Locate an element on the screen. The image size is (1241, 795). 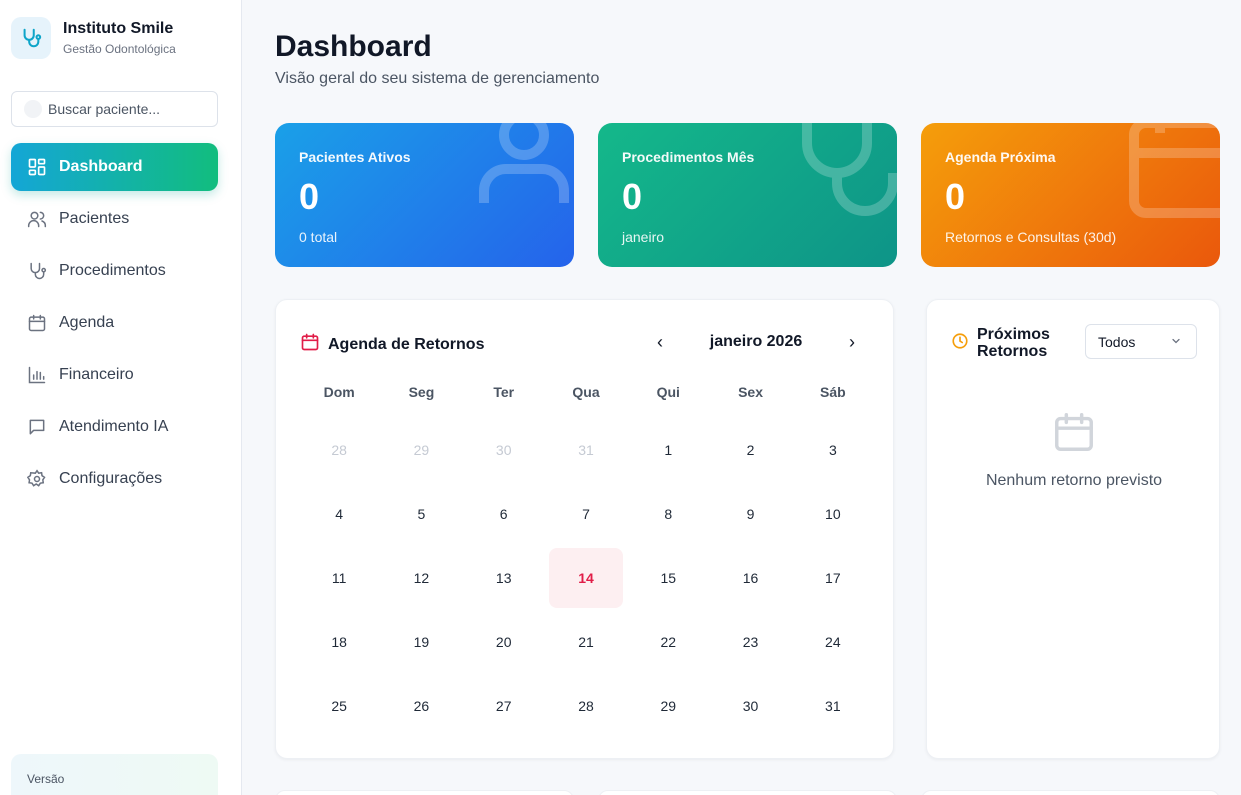
weekday-label: Ter is located at coordinates (504, 392).